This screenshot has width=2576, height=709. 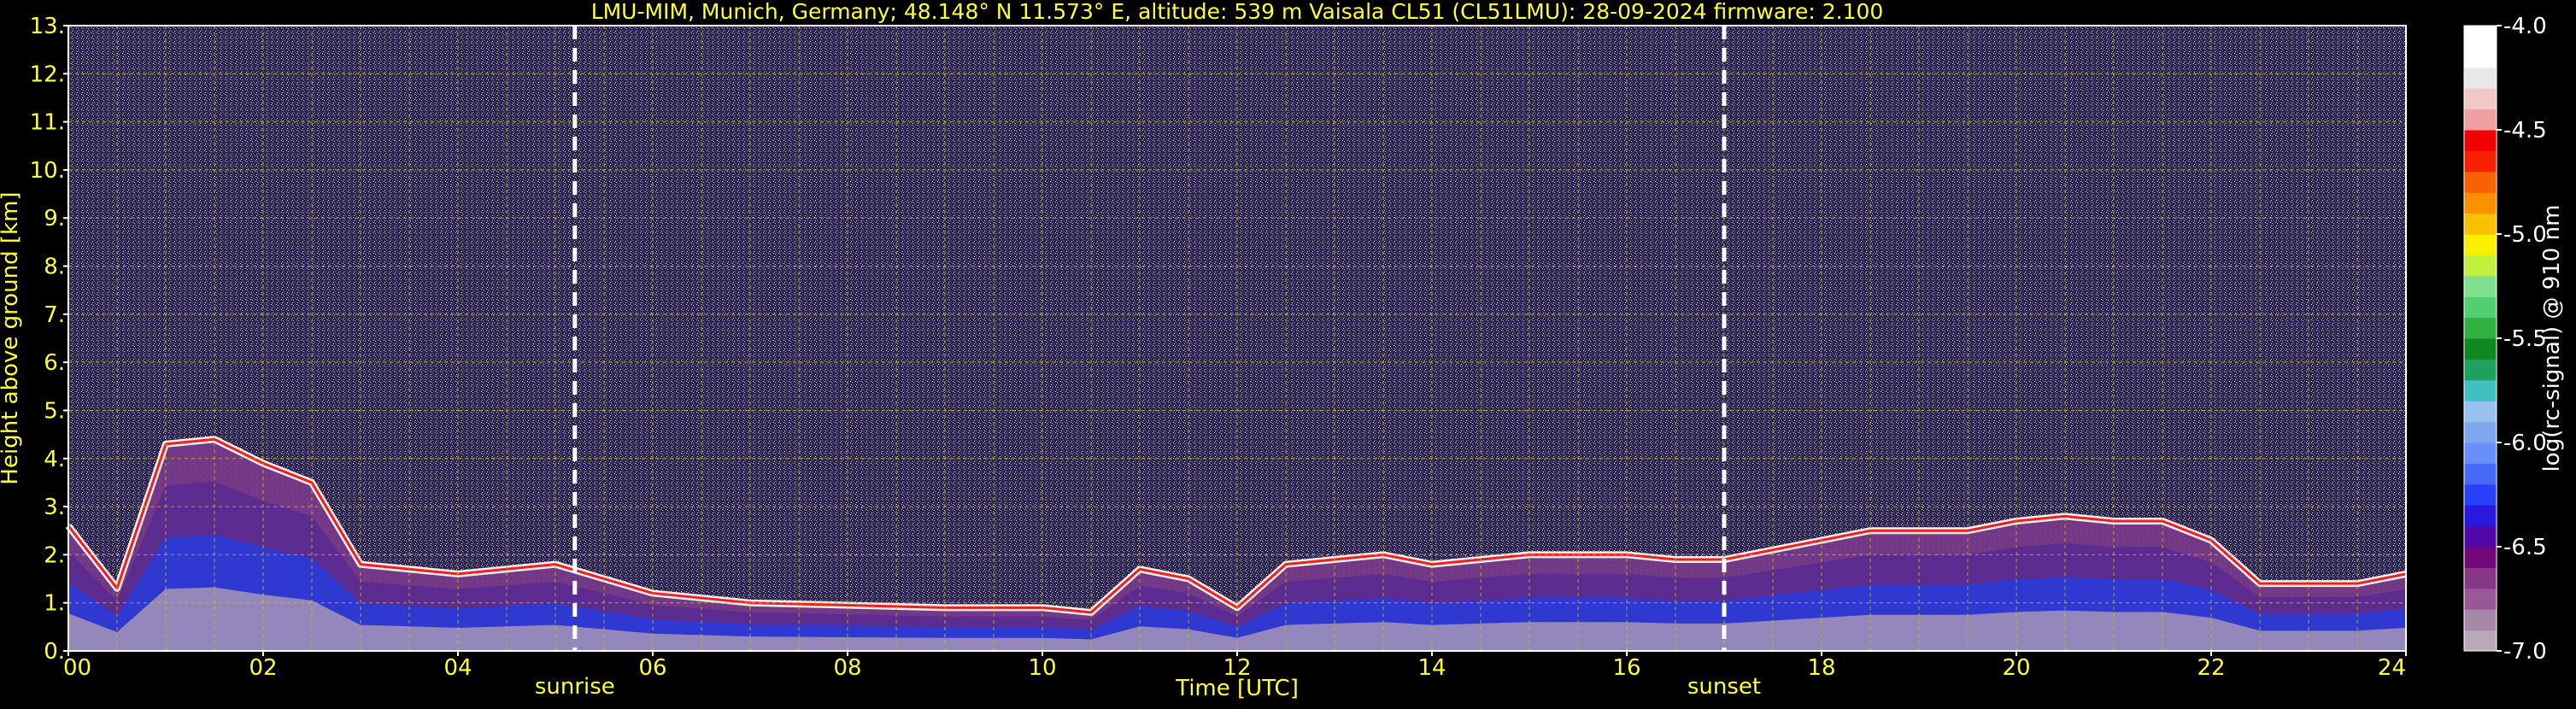 What do you see at coordinates (47, 123) in the screenshot?
I see `y-tick-label: 11.` at bounding box center [47, 123].